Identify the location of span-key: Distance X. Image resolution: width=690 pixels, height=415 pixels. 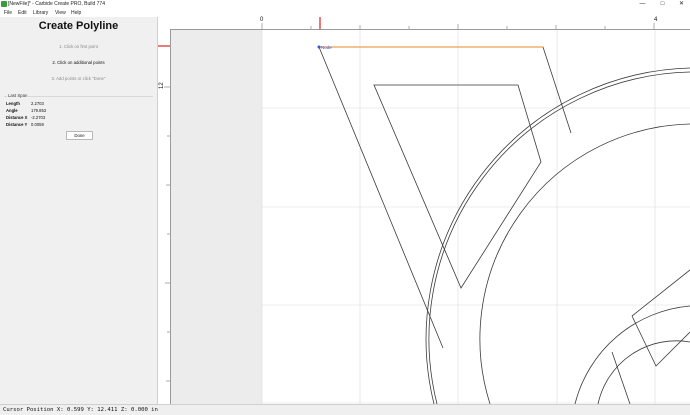
(17, 117).